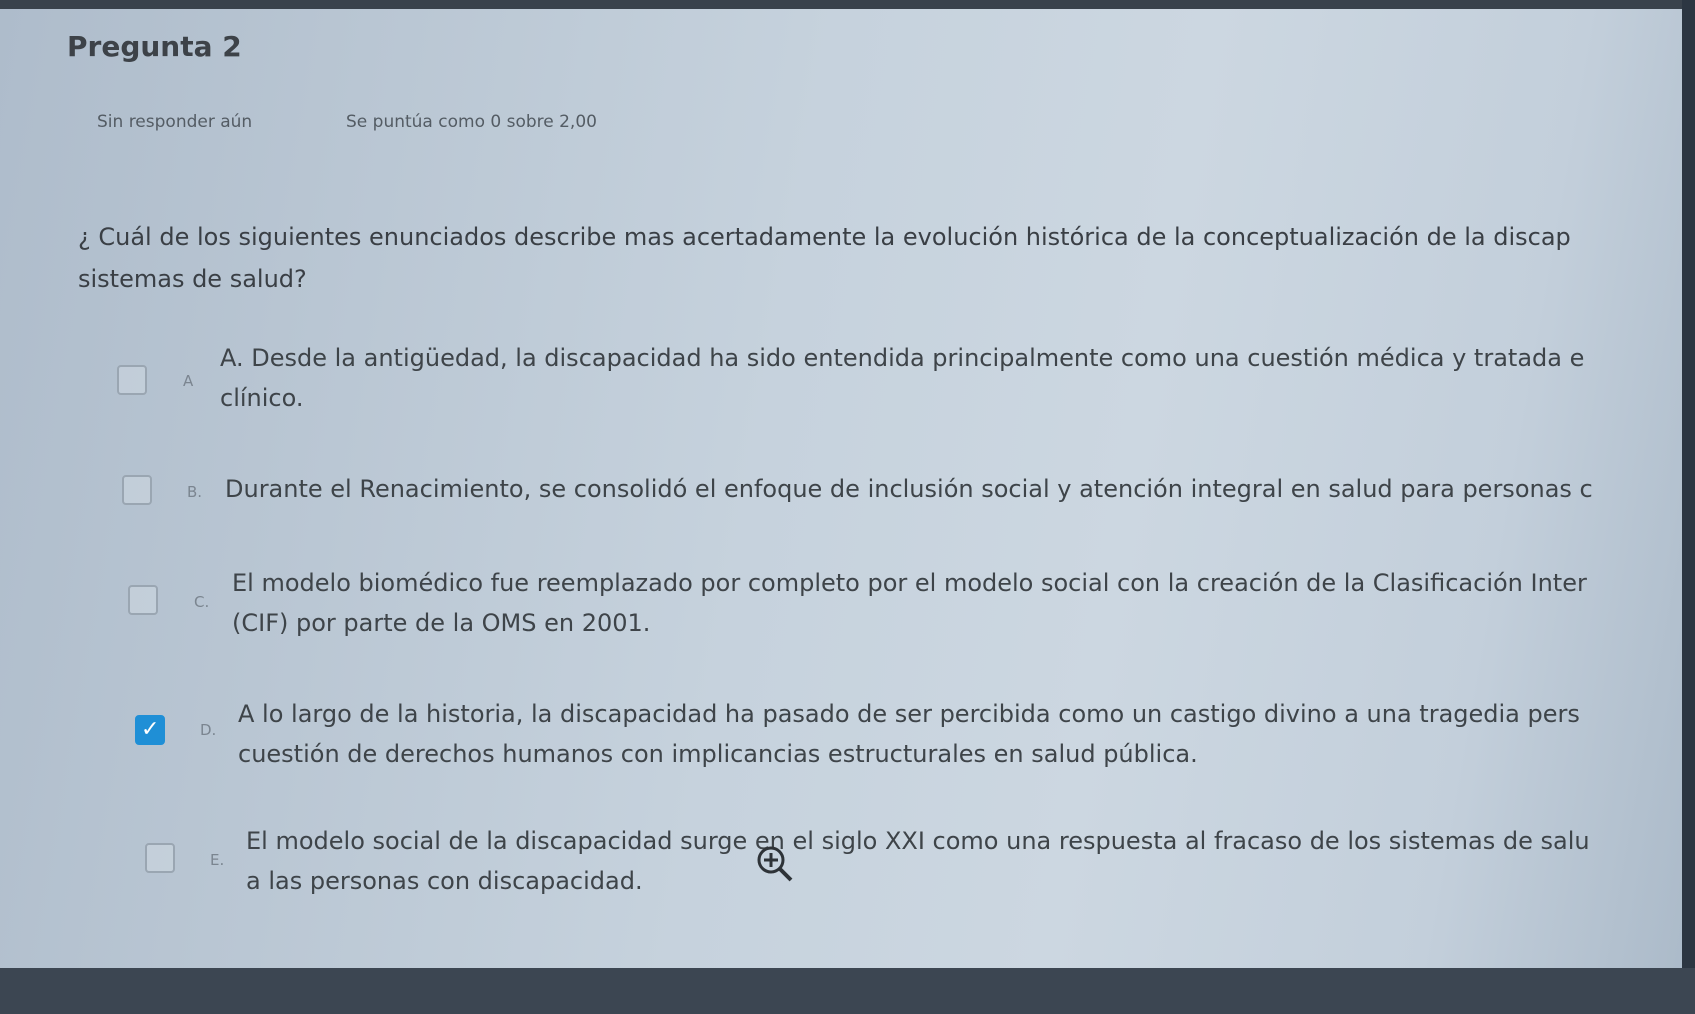  What do you see at coordinates (471, 122) in the screenshot?
I see `question-score: Se puntúa como 0 sobre 2,00` at bounding box center [471, 122].